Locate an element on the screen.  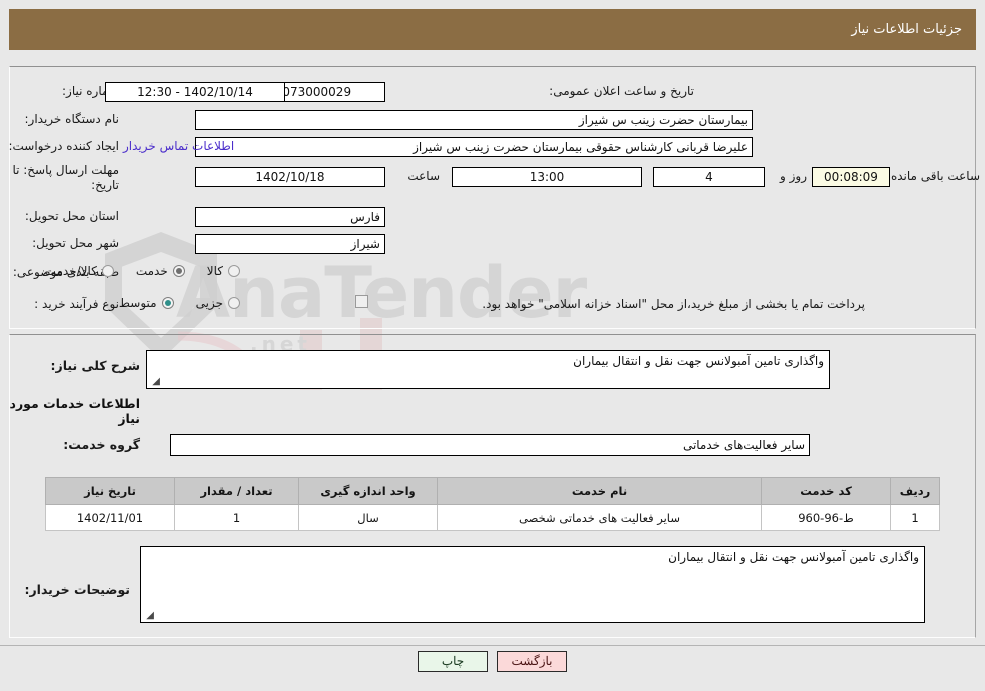
purchase-type-radio-group: جزیی متوسط is located at coordinates (168, 303).